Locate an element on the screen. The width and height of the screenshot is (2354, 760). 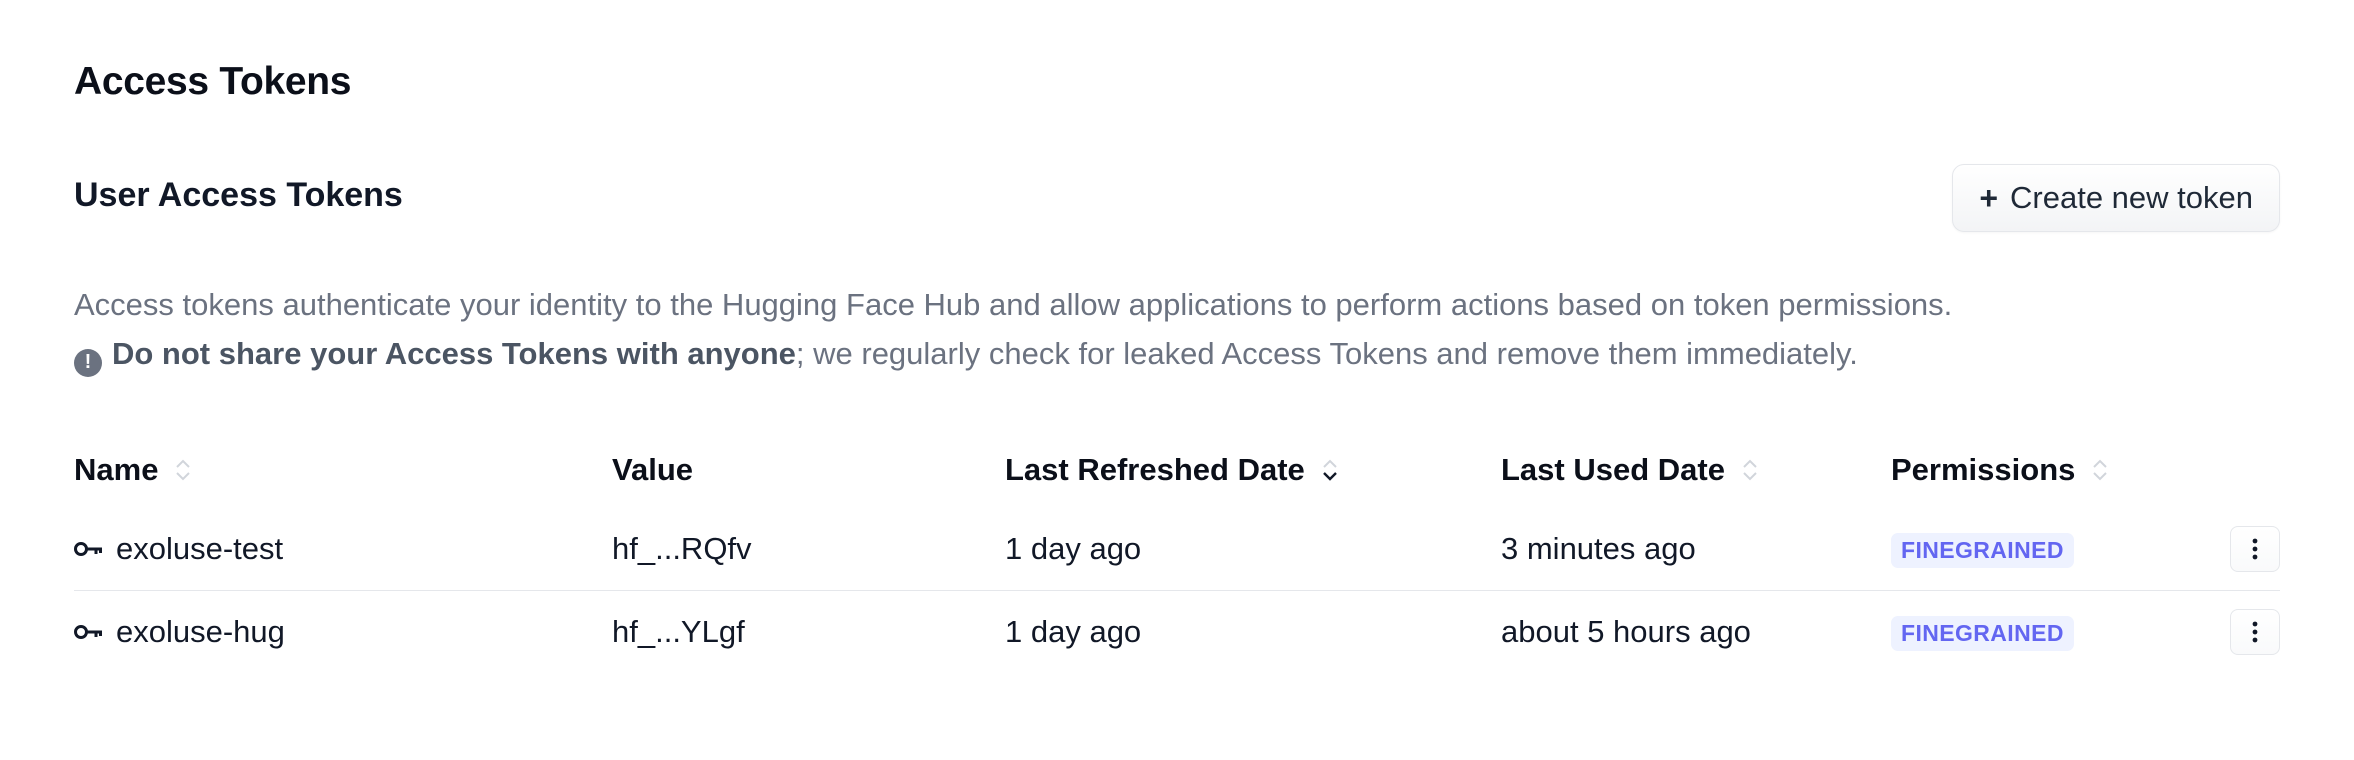
token-value: hf_...RQfv is located at coordinates (682, 548).